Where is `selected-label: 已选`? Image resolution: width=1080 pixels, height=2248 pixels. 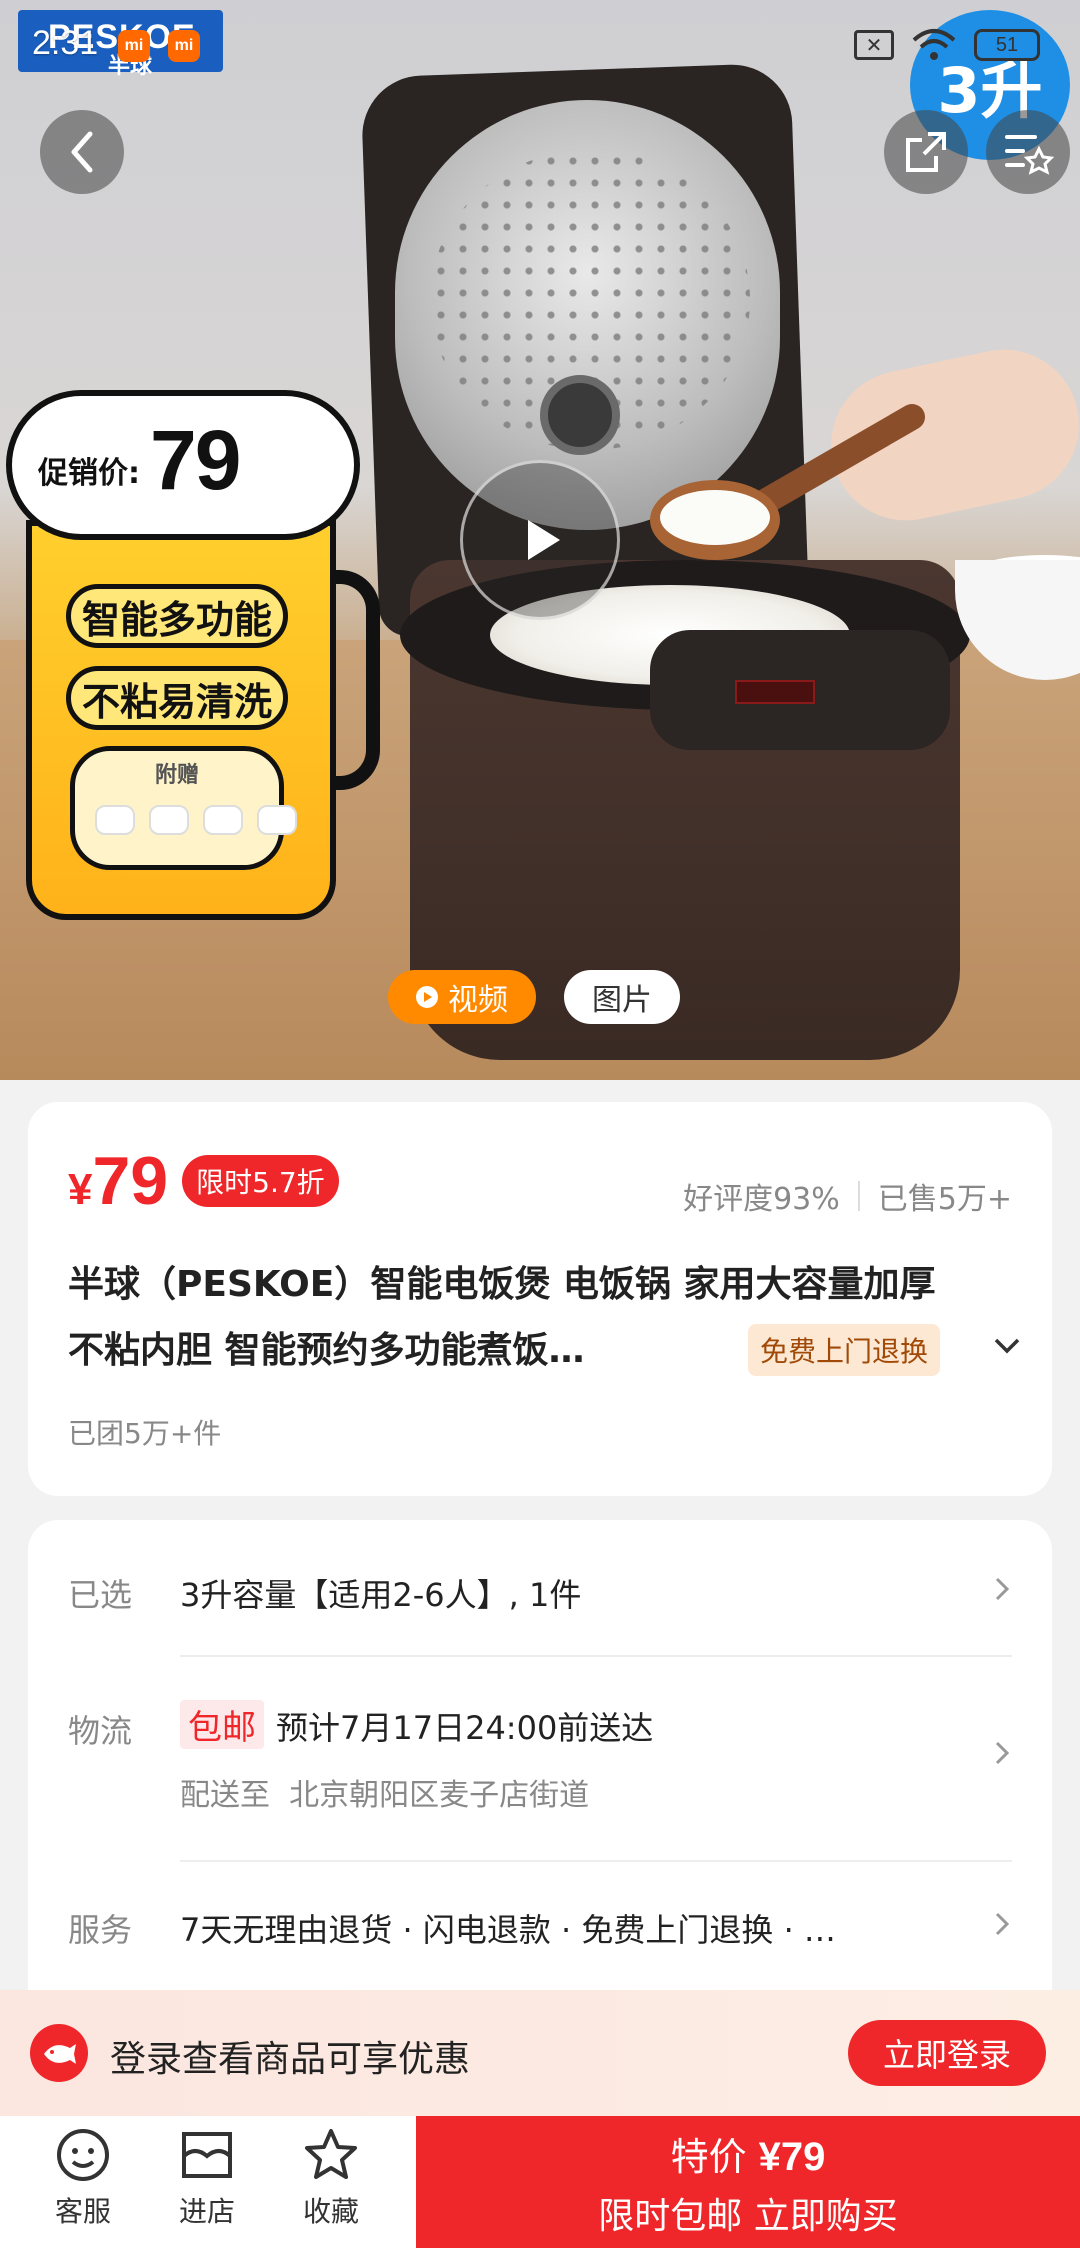
selected-label: 已选 is located at coordinates (100, 1595).